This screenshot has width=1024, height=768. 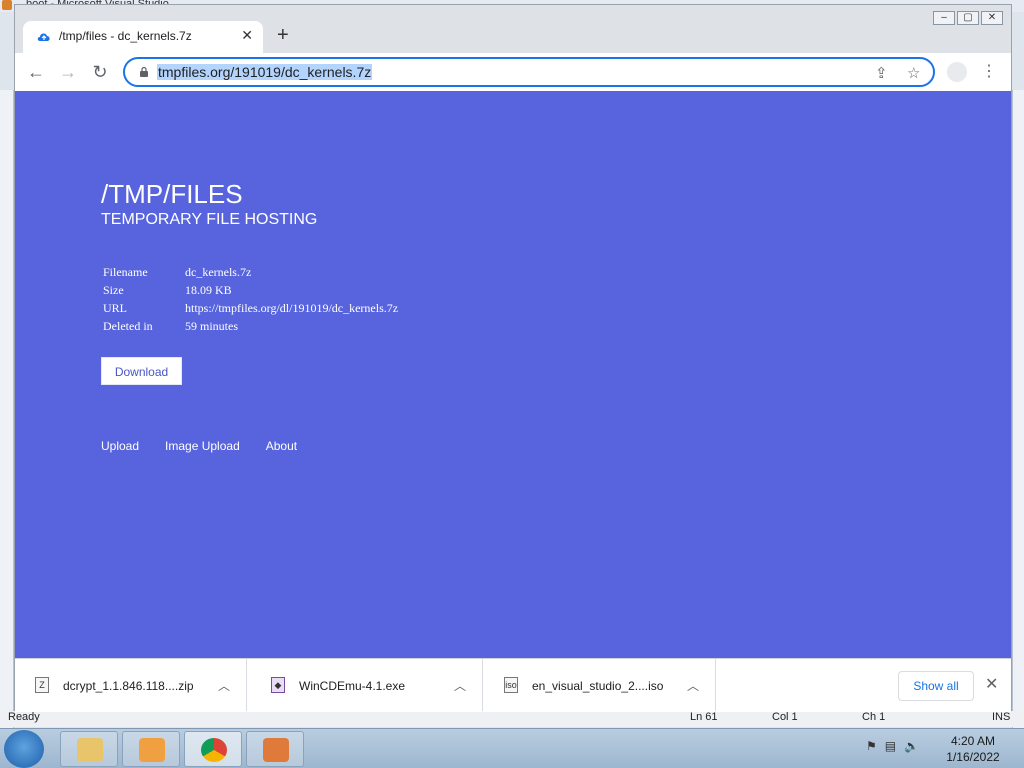 What do you see at coordinates (36, 72) in the screenshot?
I see `back-arrow-icon: ←` at bounding box center [36, 72].